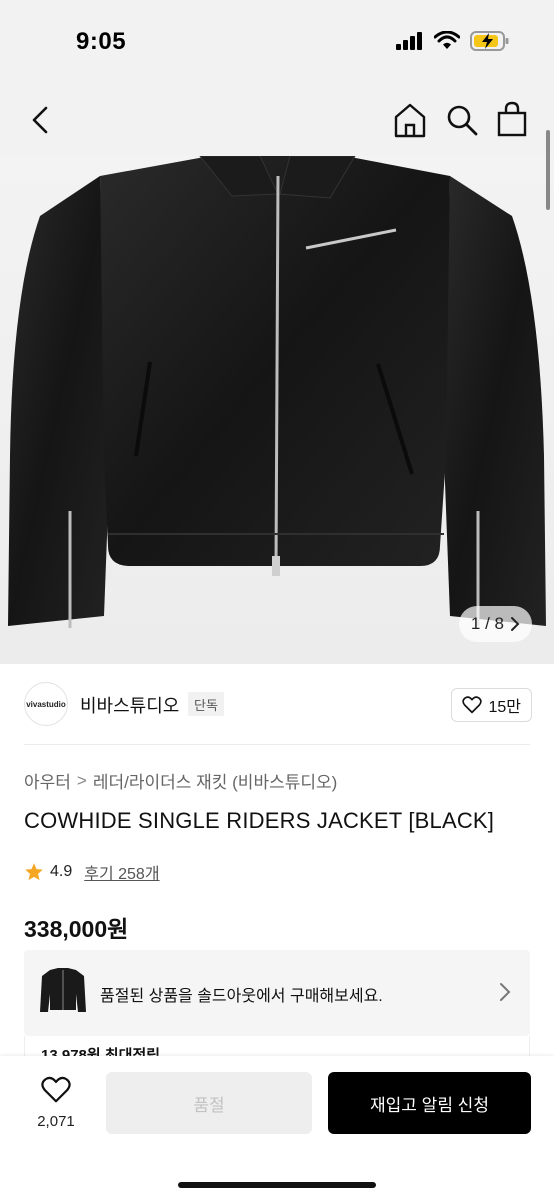 The image size is (554, 1200). Describe the element at coordinates (121, 872) in the screenshot. I see `review-link: 후기 258개` at that location.